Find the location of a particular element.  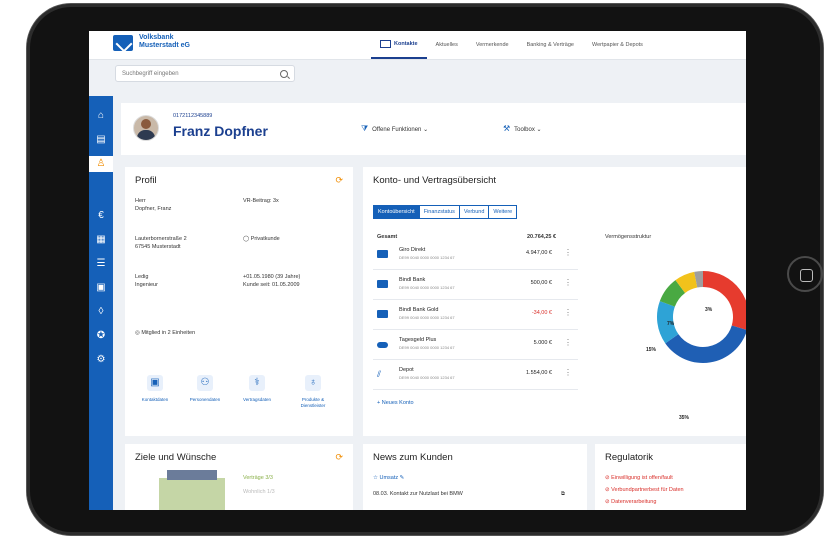

reg-item-label: Datenverarbeitung is located at coordinates (634, 502).